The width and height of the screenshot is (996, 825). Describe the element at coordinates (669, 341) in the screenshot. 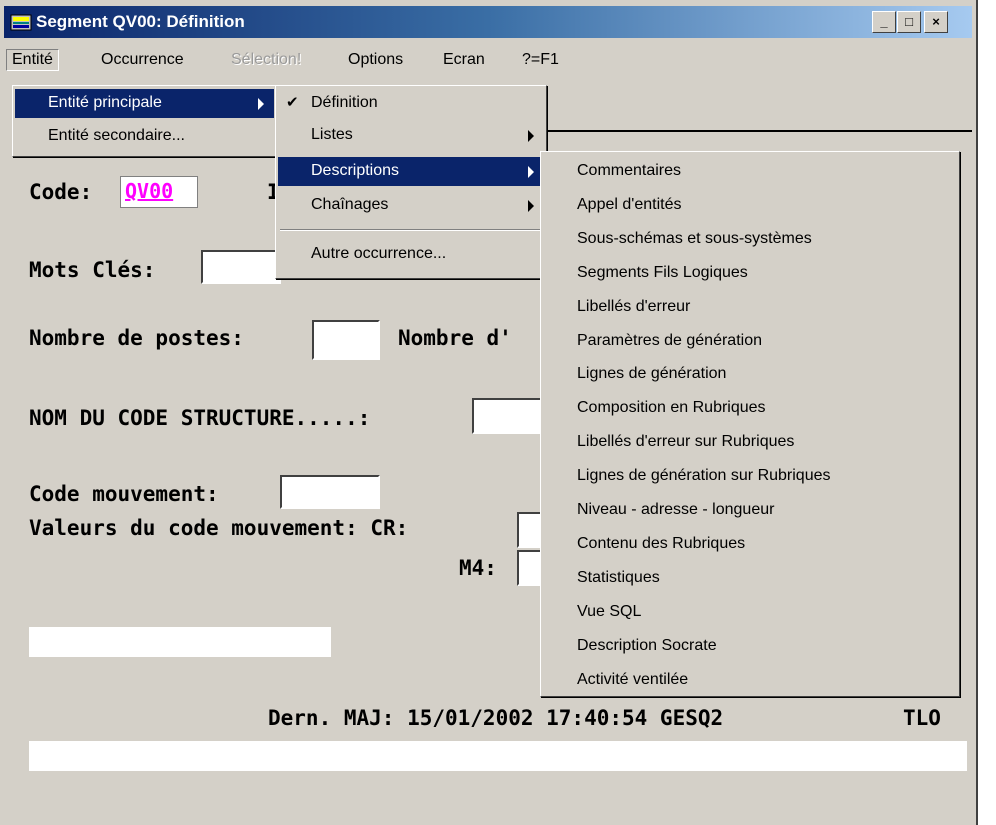

I see `menu-item-description: Paramètres de génération` at that location.